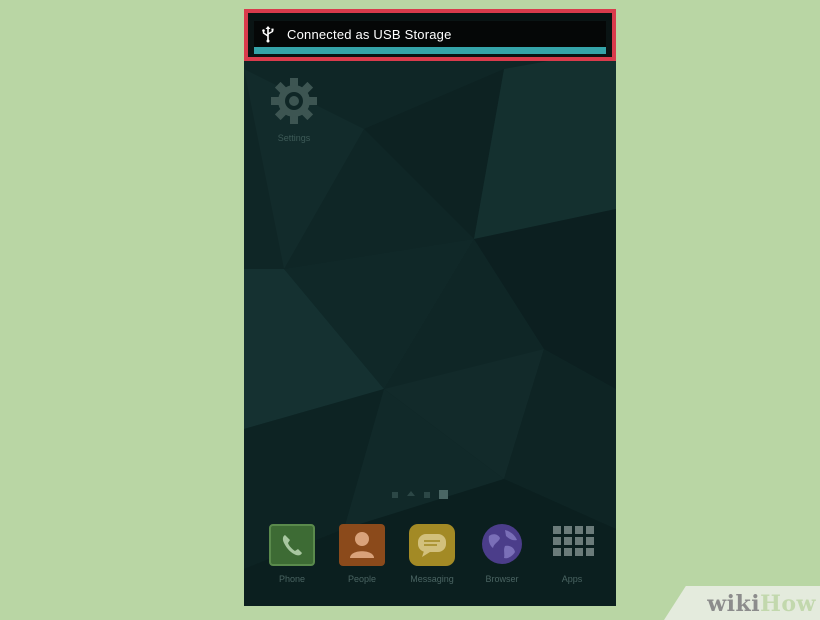 The image size is (820, 620). Describe the element at coordinates (572, 545) in the screenshot. I see `apps-grid-icon` at that location.